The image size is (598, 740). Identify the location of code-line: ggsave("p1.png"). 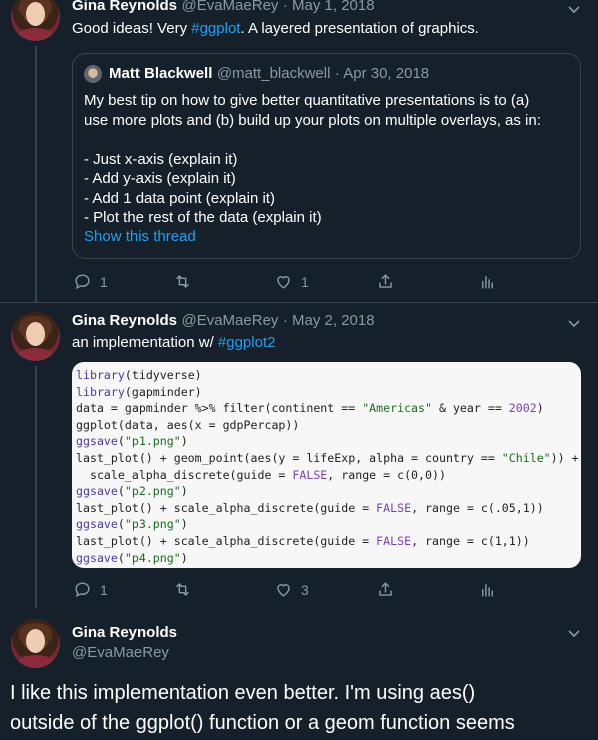
(132, 441).